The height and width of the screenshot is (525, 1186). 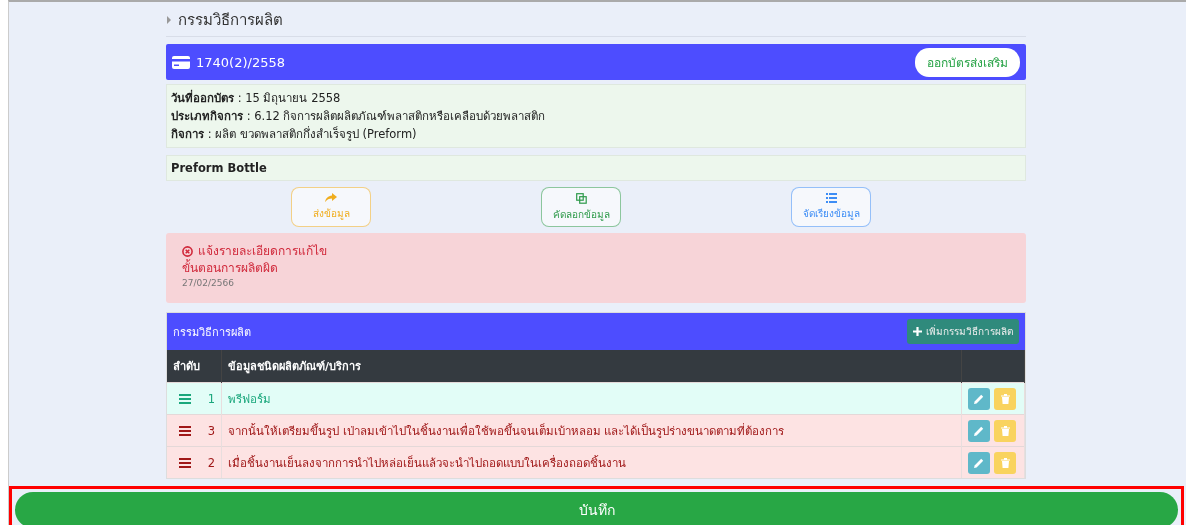 What do you see at coordinates (591, 398) in the screenshot?
I see `table-cell: พรีฟอร์ม` at bounding box center [591, 398].